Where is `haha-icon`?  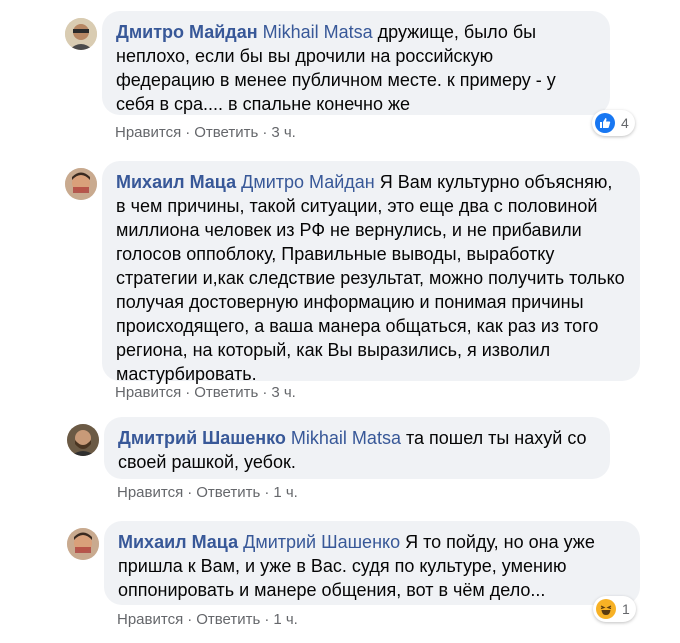 haha-icon is located at coordinates (606, 609).